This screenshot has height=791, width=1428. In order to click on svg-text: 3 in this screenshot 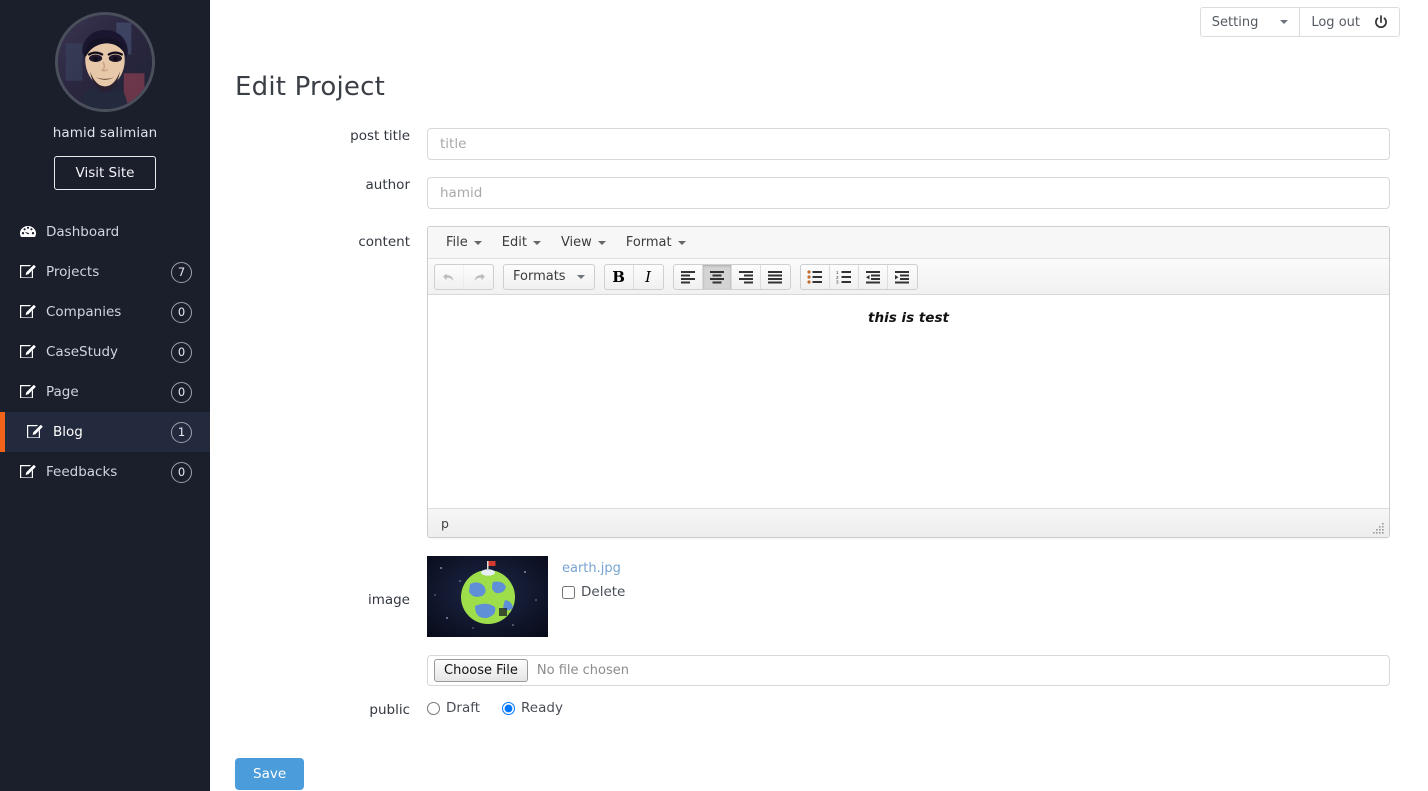, I will do `click(837, 281)`.